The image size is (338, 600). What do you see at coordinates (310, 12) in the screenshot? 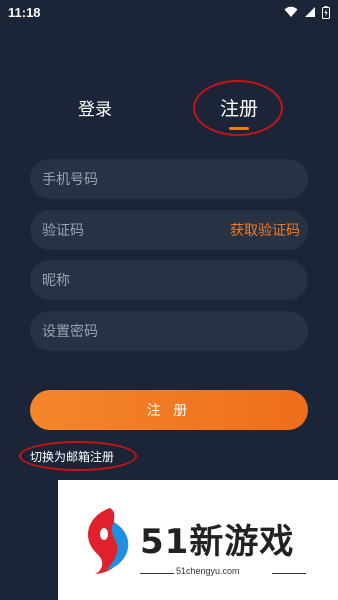
I see `signal-icon` at bounding box center [310, 12].